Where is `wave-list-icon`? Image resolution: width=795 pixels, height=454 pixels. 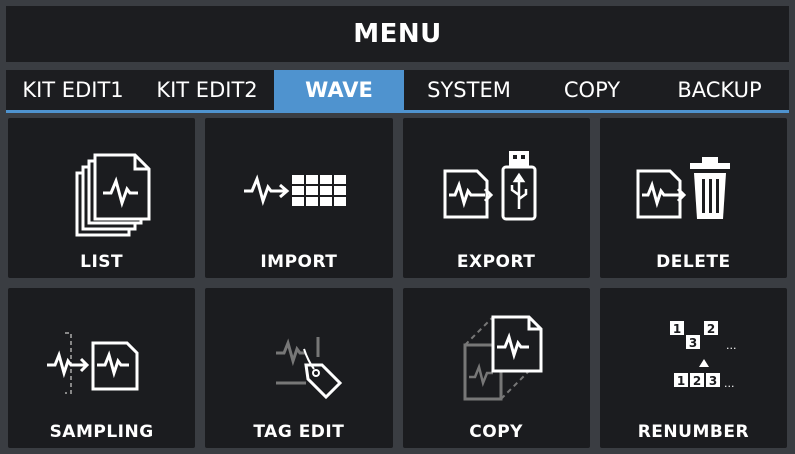
wave-list-icon is located at coordinates (101, 188).